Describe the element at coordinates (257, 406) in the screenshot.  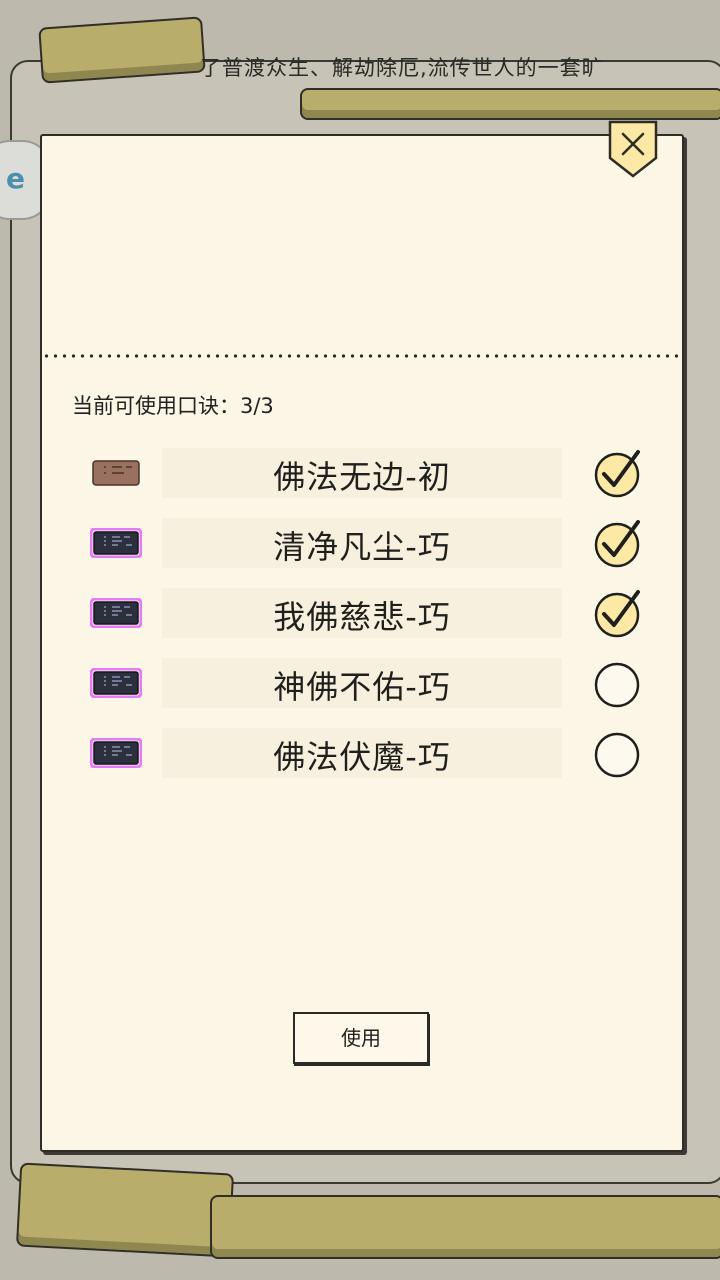
I see `usable-count-value: 3/3` at that location.